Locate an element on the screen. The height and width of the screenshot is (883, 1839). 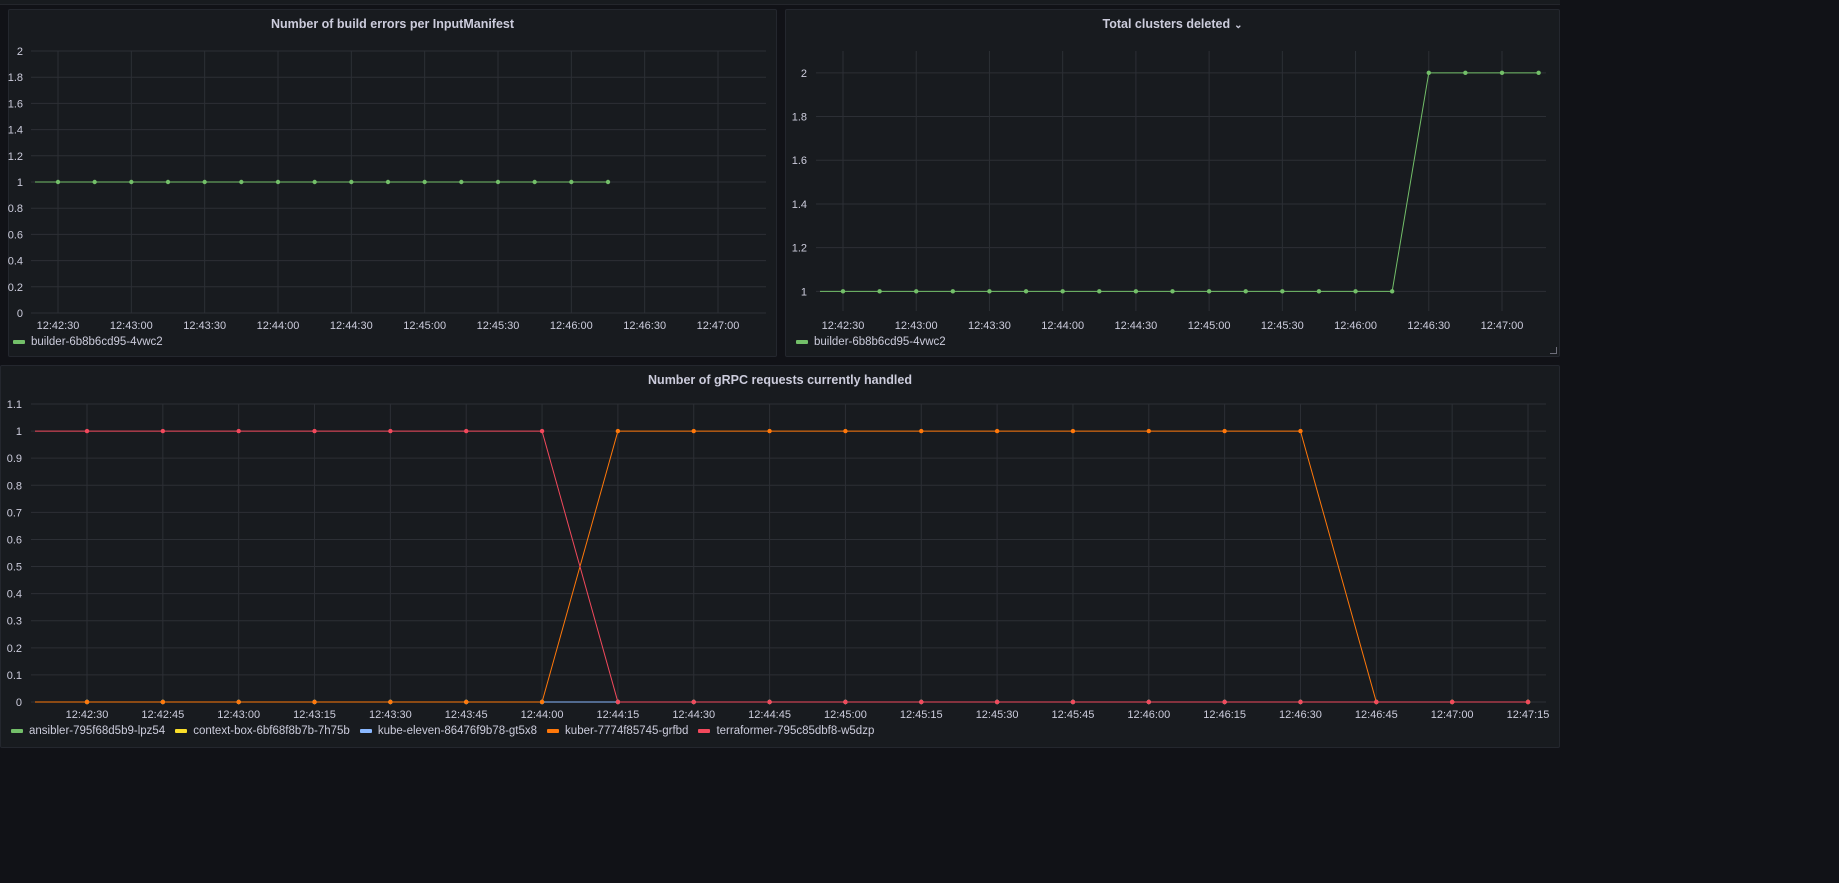
y-tick-label: 0.8 is located at coordinates (15, 209).